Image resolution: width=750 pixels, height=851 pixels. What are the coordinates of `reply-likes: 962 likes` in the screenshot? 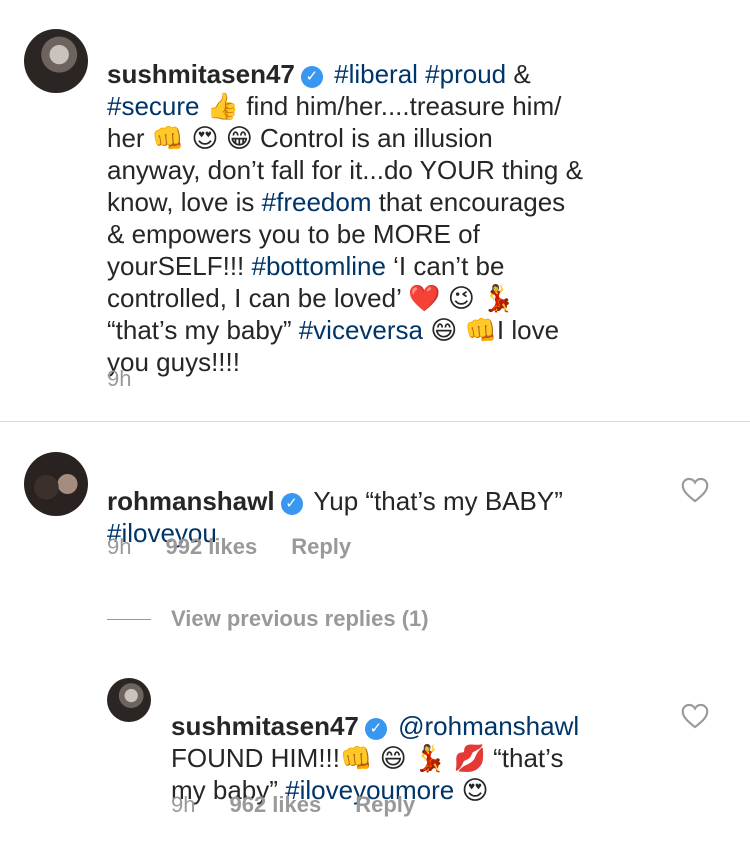 It's located at (275, 805).